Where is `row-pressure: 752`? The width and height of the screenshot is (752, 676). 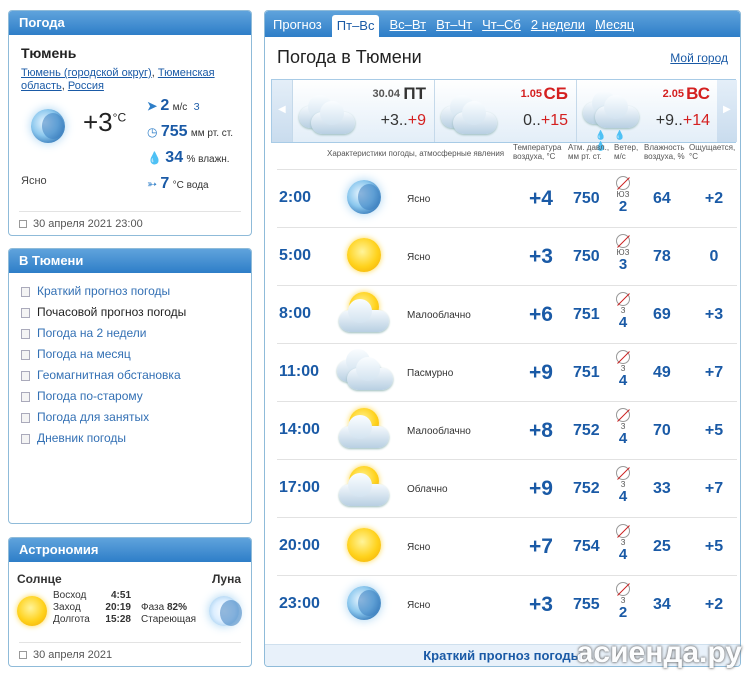
row-pressure: 752 is located at coordinates (586, 430).